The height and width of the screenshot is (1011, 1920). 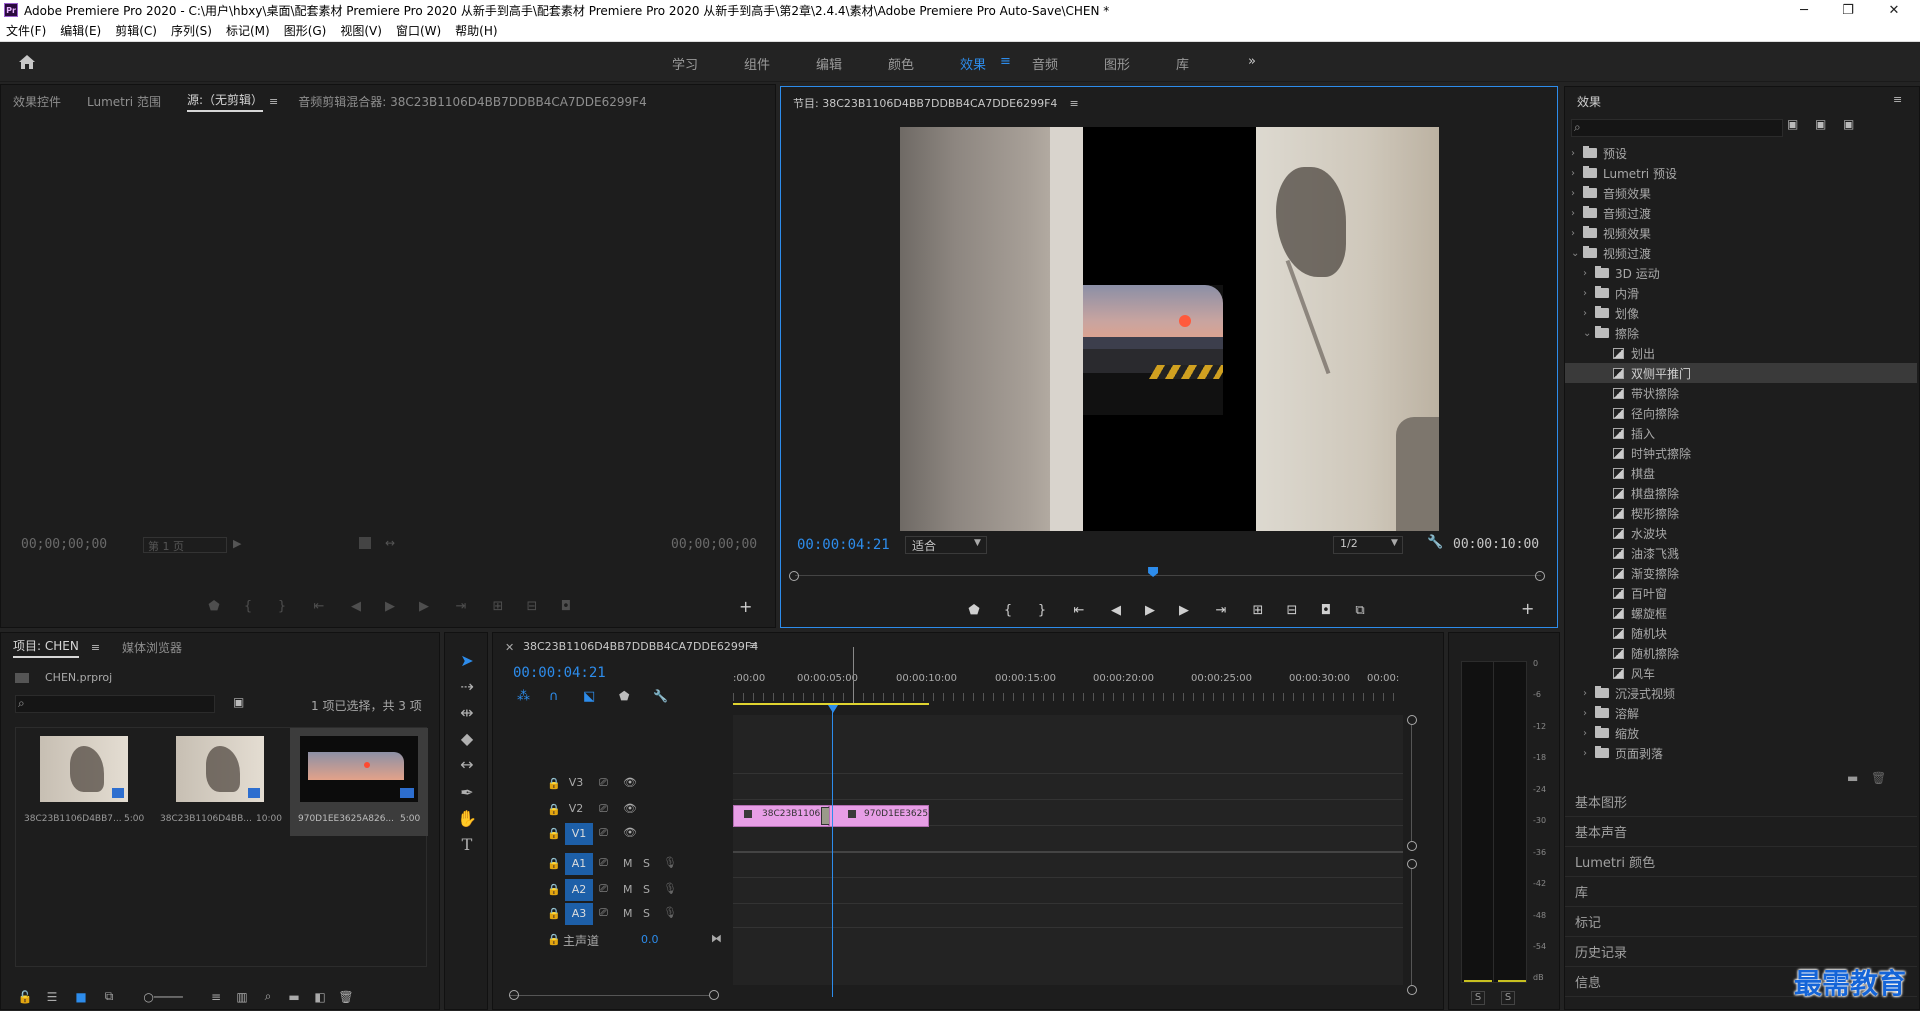 I want to click on project-item-3: 970D1EE3625A826... 5:00, so click(x=359, y=782).